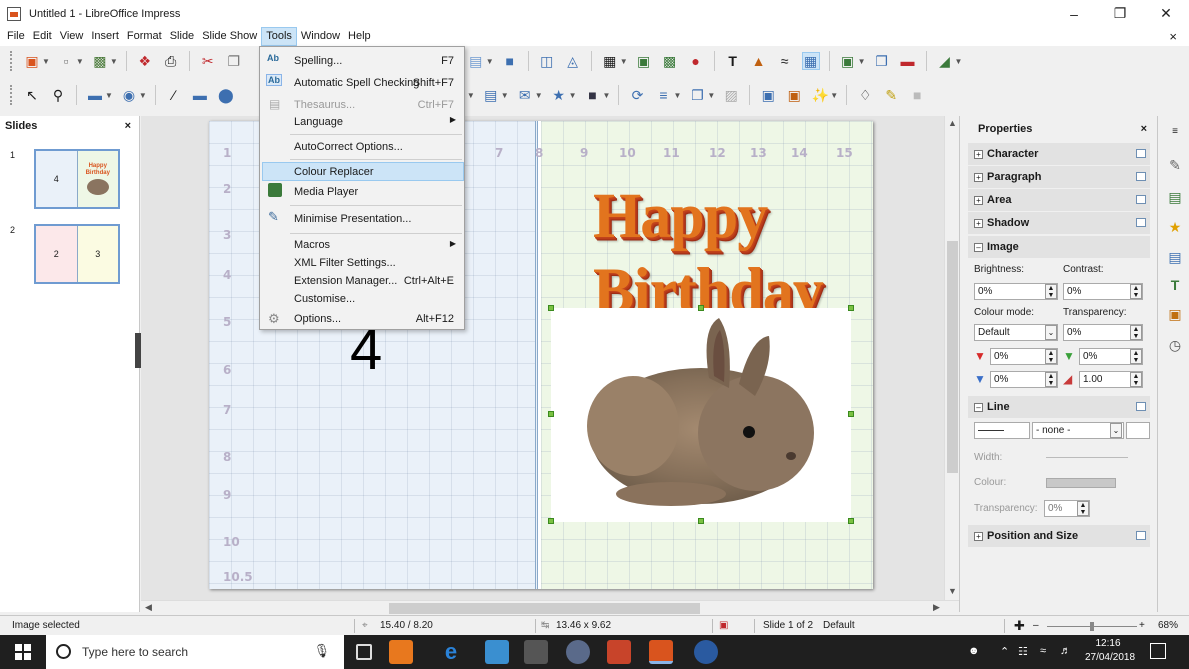 The height and width of the screenshot is (669, 1189). Describe the element at coordinates (497, 652) in the screenshot. I see `file-explorer-taskbar-icon` at that location.